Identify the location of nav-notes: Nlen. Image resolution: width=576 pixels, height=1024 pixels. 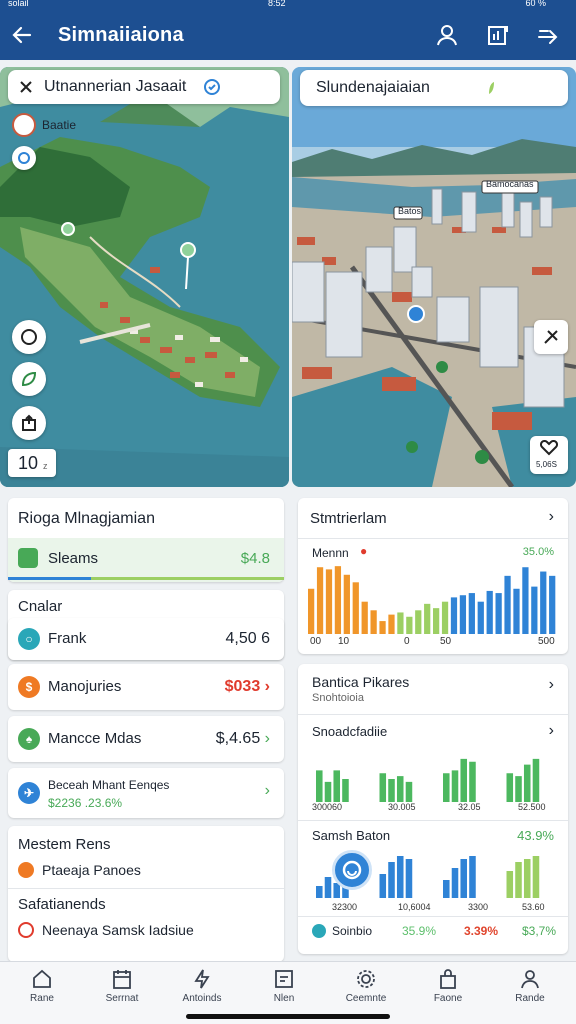
(284, 986).